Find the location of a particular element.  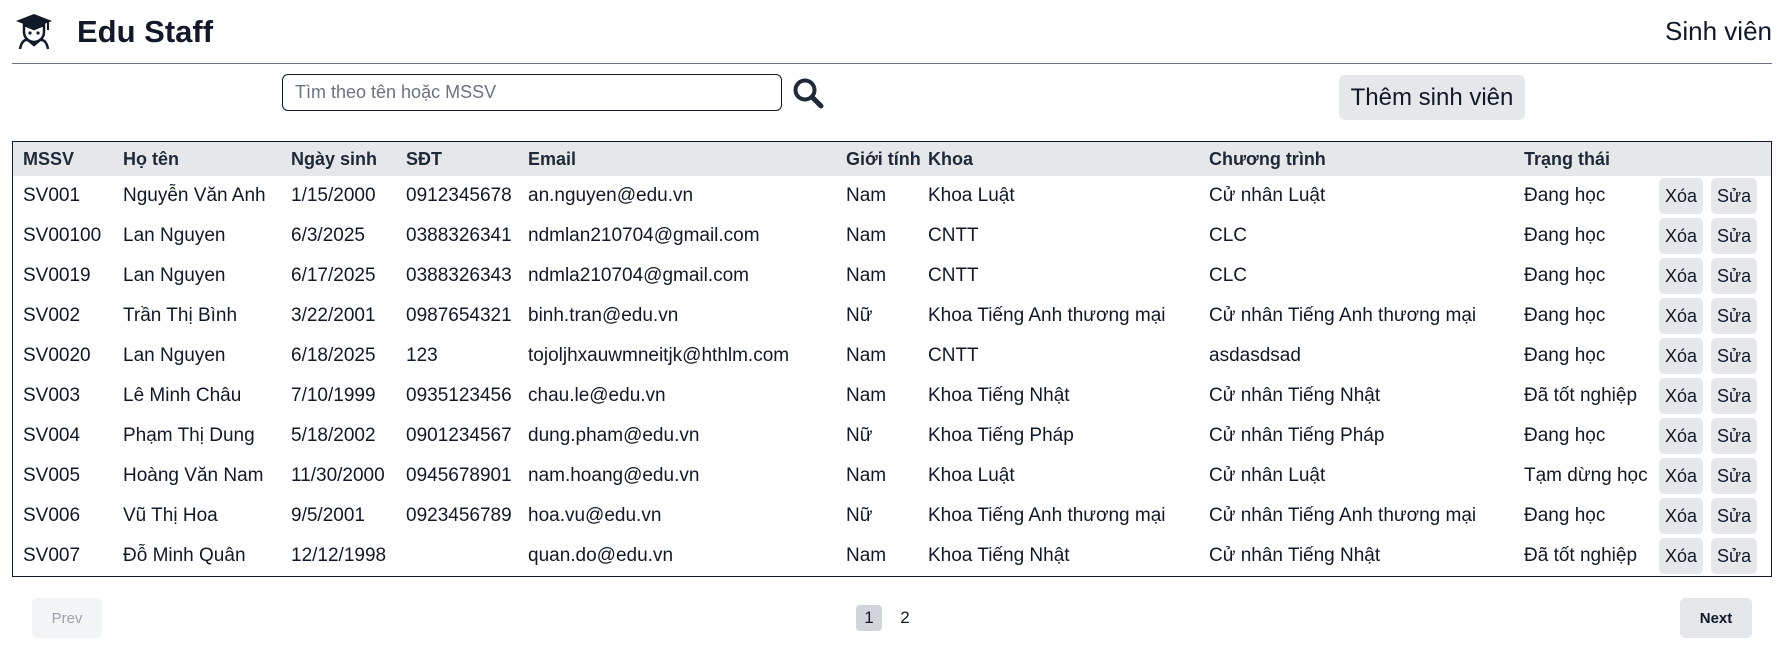

phone-cell is located at coordinates (457, 556).